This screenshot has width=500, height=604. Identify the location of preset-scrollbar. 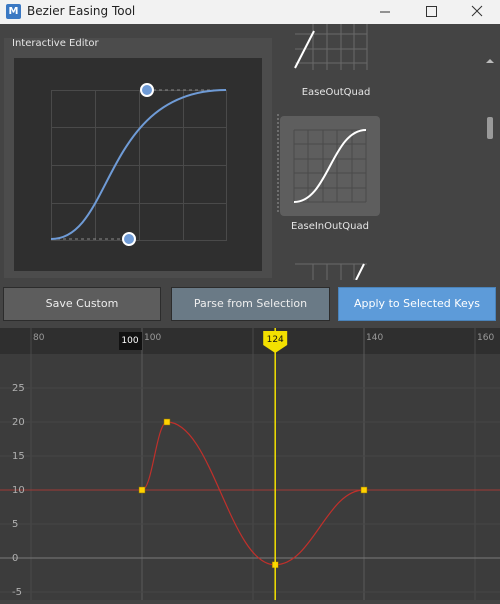
(490, 176).